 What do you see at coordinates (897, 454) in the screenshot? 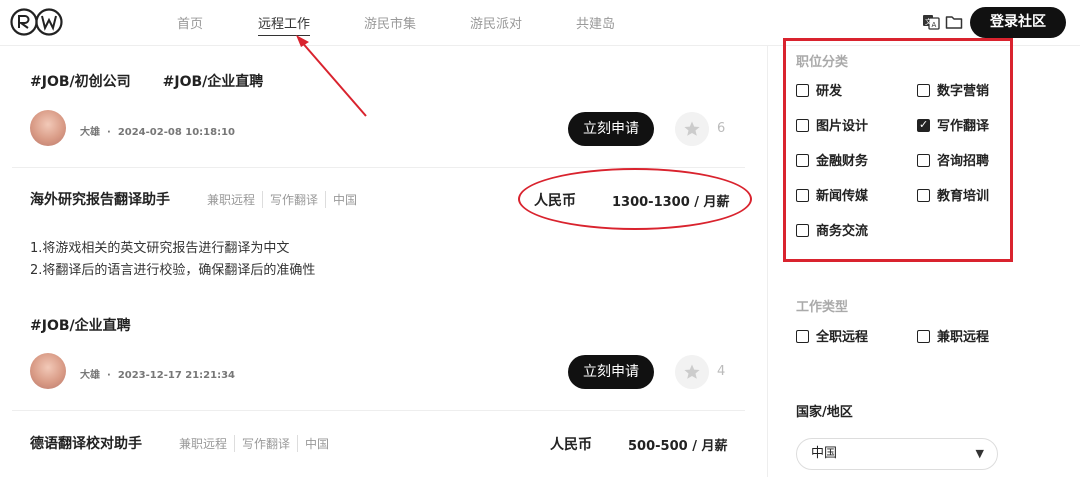
I see `country-select: 中国 ▼` at bounding box center [897, 454].